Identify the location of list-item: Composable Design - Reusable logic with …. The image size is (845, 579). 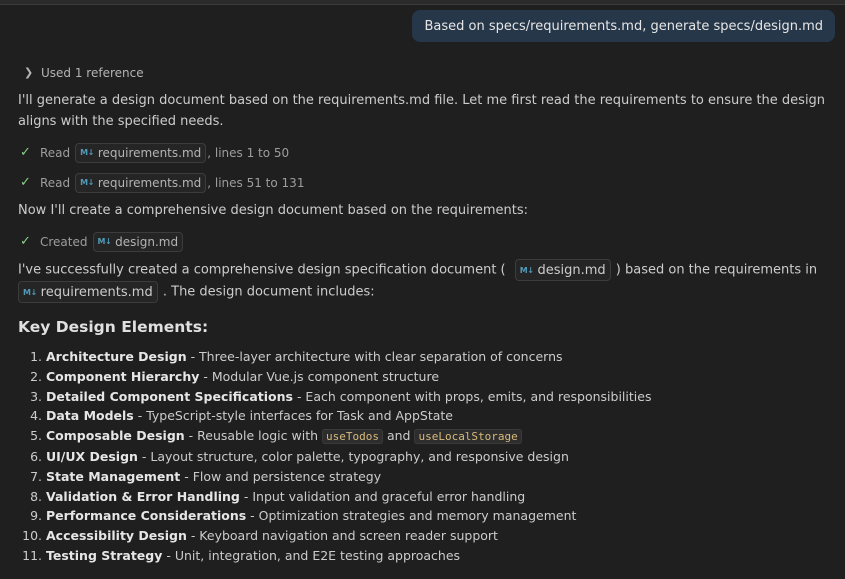
(437, 436).